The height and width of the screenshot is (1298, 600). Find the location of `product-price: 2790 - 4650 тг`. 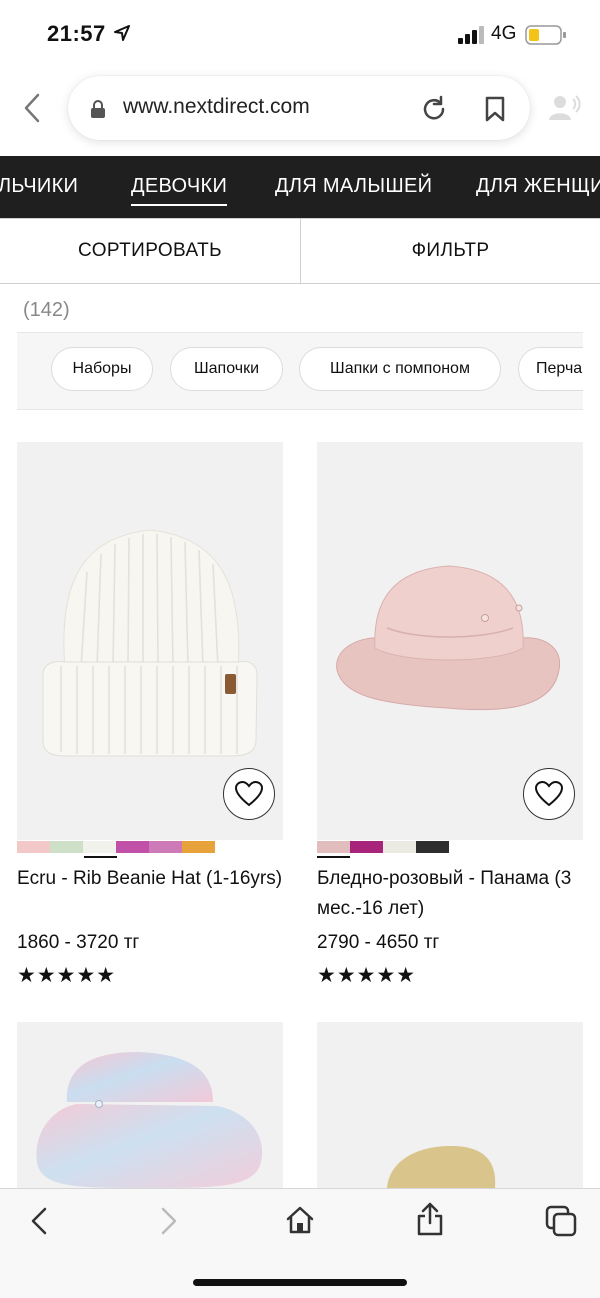

product-price: 2790 - 4650 тг is located at coordinates (378, 942).